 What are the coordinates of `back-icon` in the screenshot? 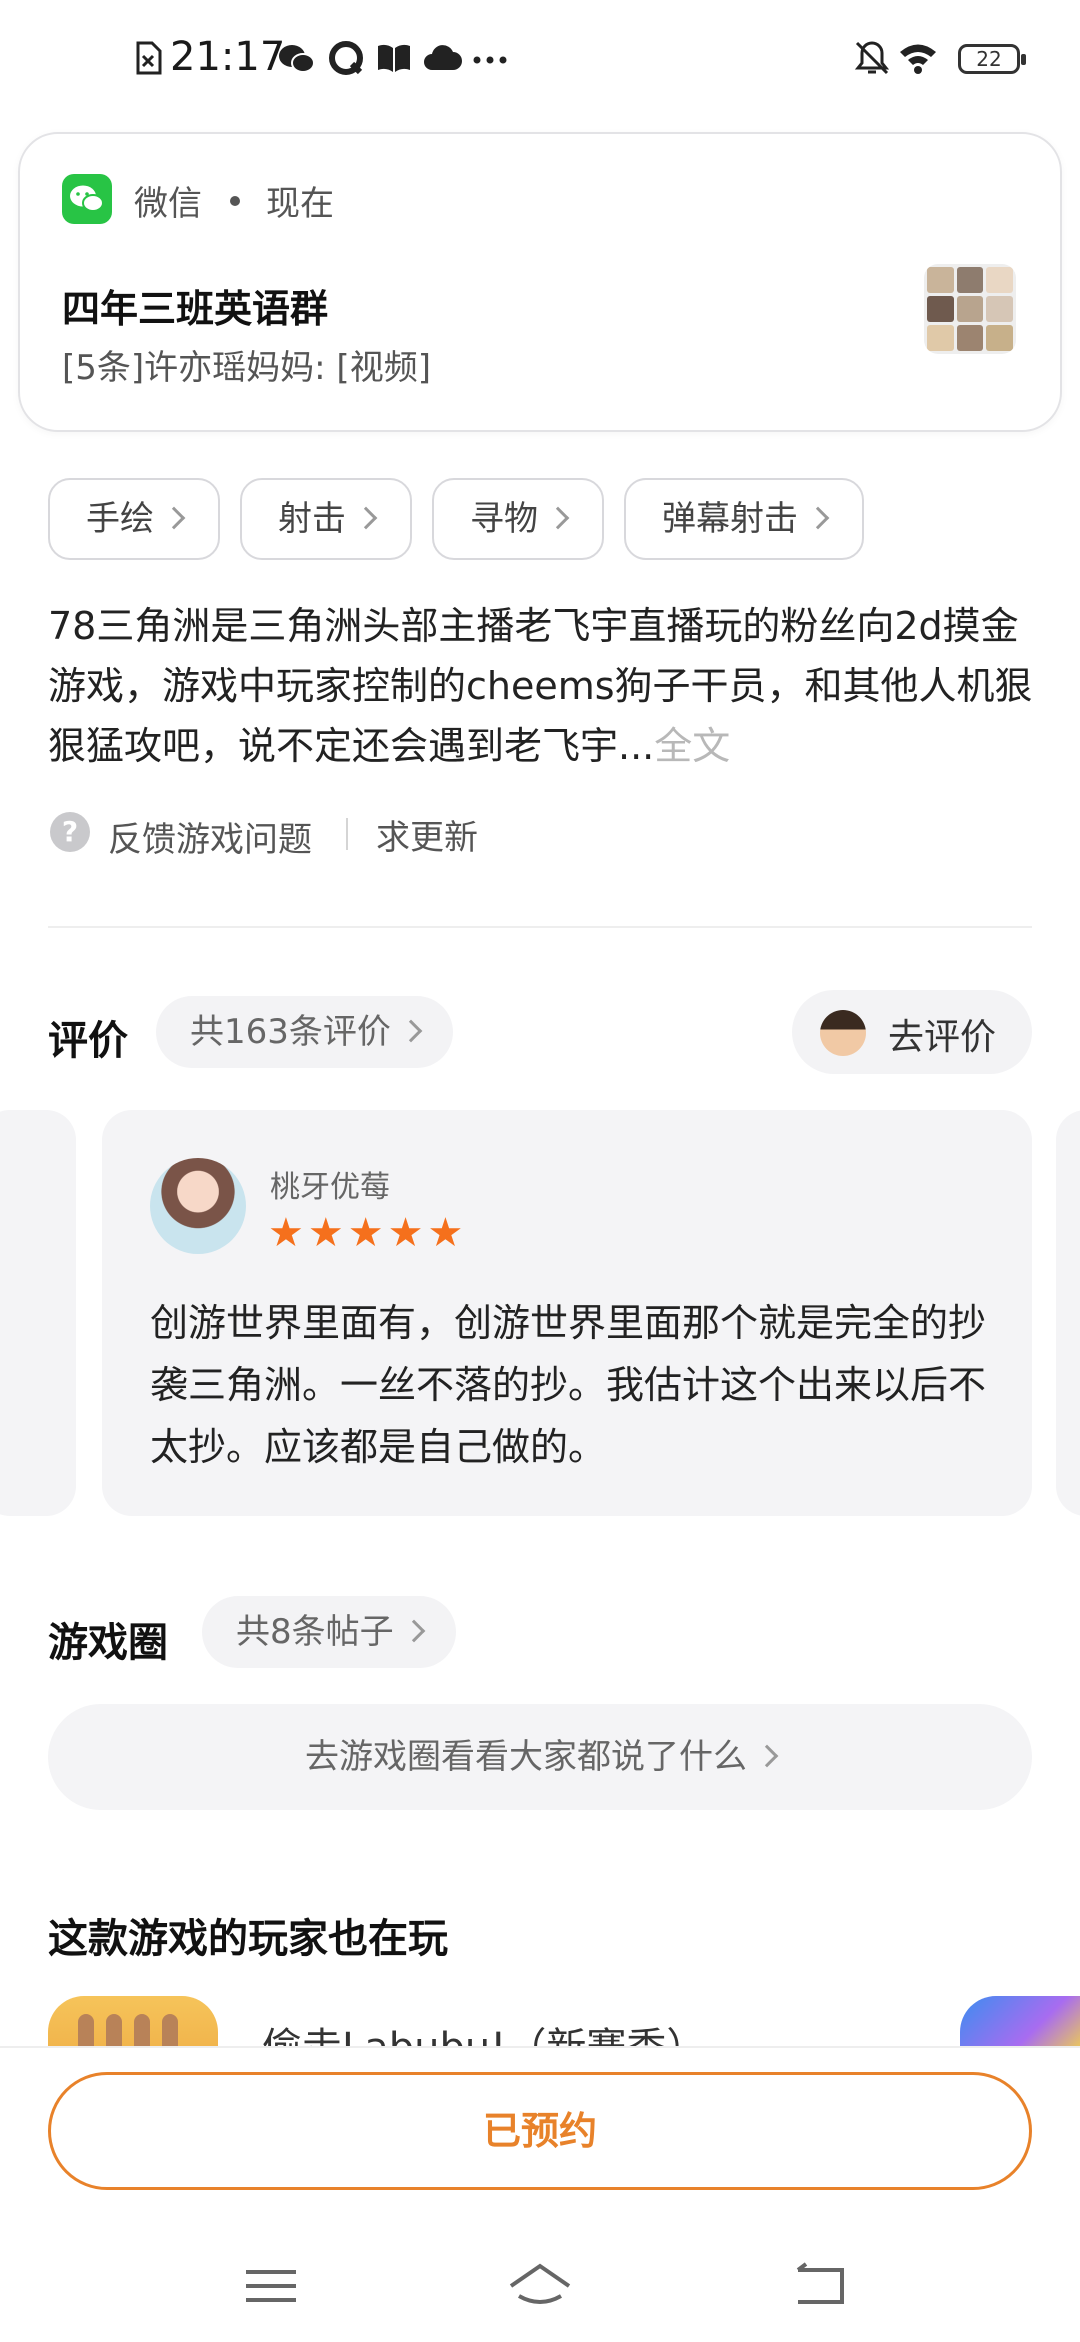 It's located at (821, 2286).